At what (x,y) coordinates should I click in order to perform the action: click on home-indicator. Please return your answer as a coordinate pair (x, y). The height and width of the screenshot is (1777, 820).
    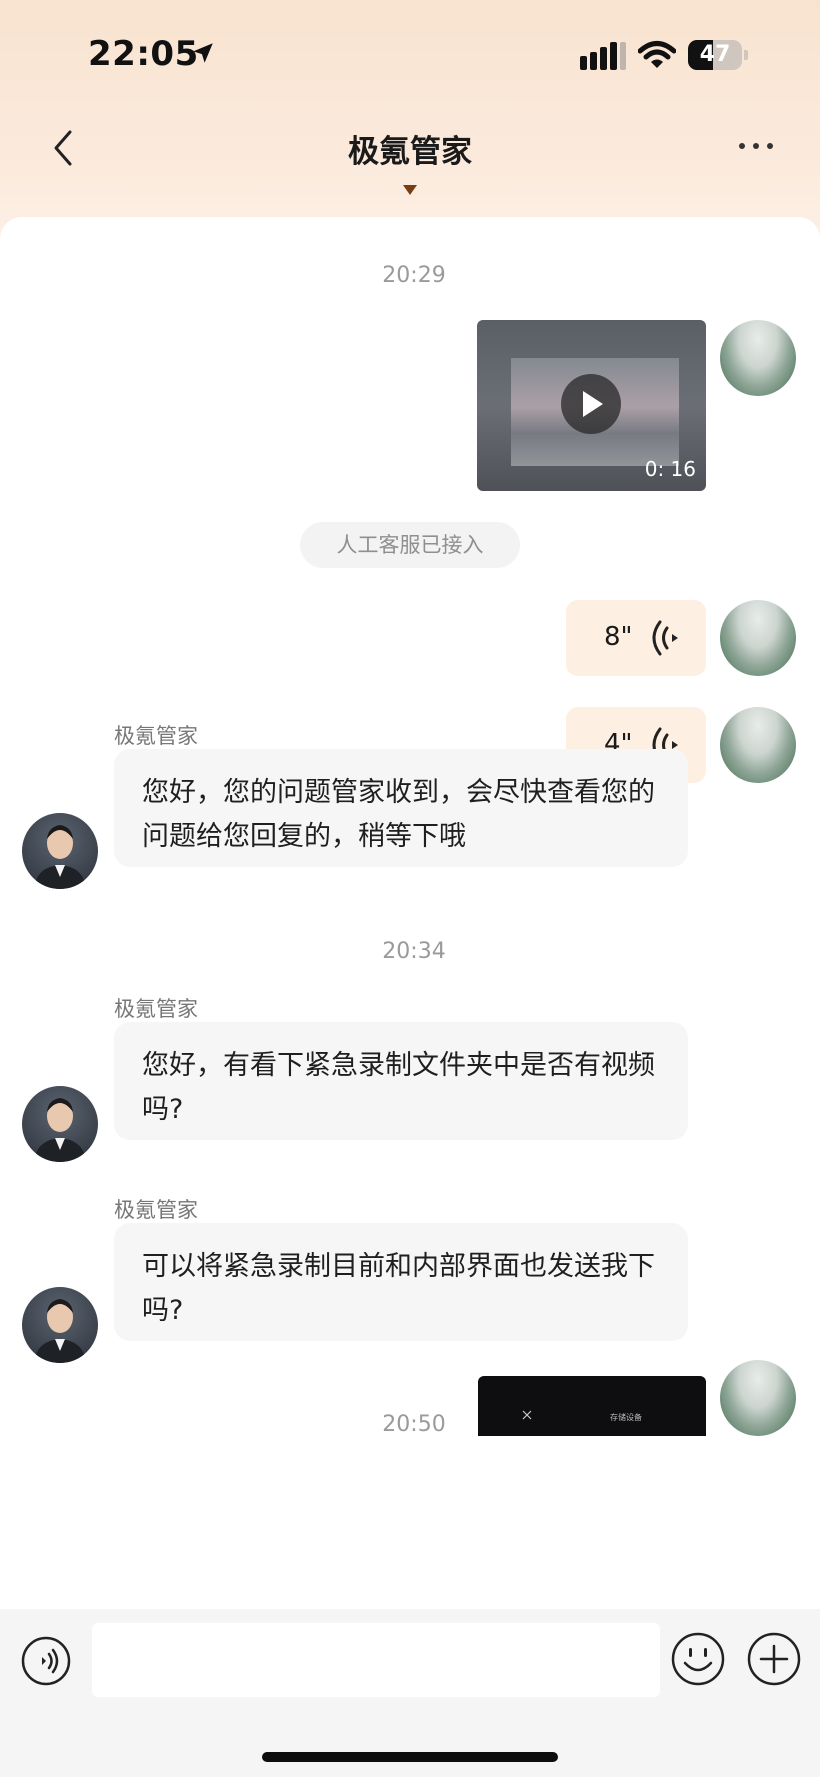
    Looking at the image, I should click on (410, 1757).